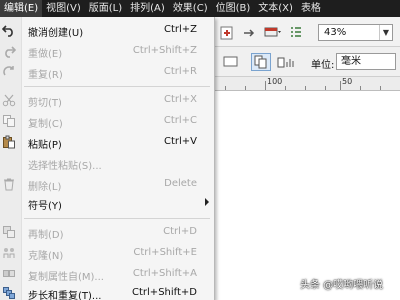  I want to click on menu-item-shortcut: Ctrl+Shift+E, so click(165, 252).